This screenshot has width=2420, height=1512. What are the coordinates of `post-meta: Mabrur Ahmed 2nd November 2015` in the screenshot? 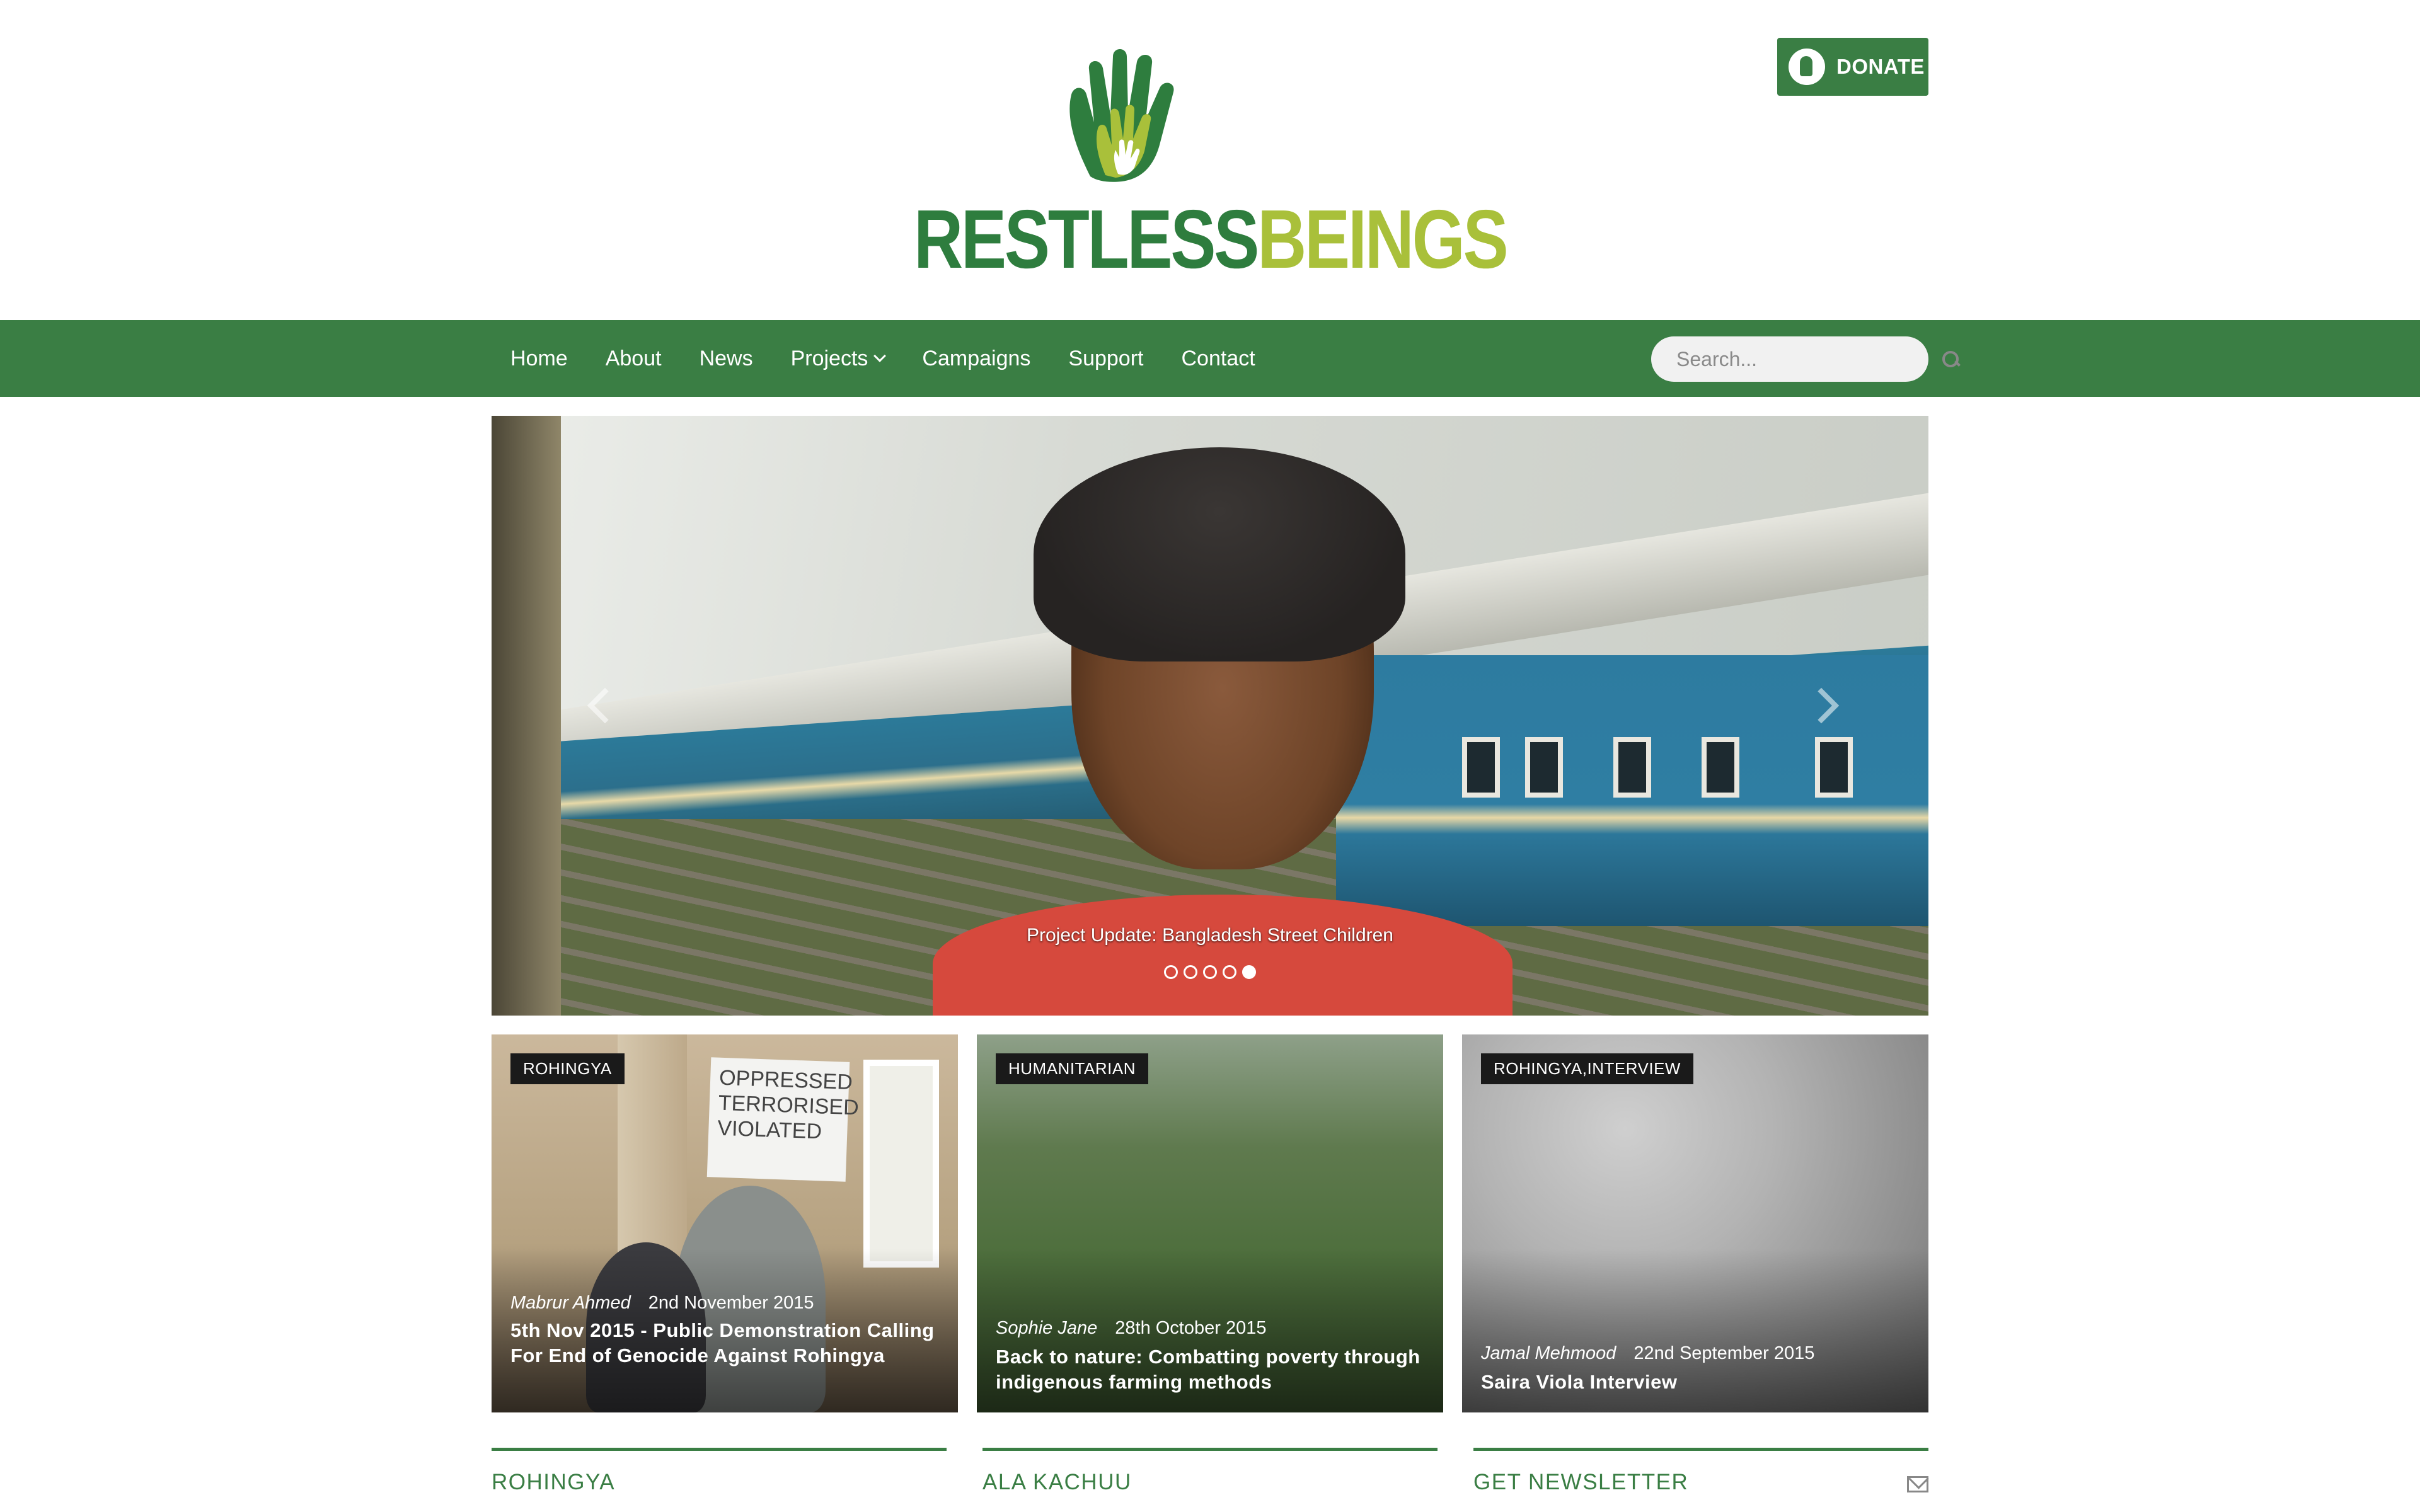 It's located at (662, 1303).